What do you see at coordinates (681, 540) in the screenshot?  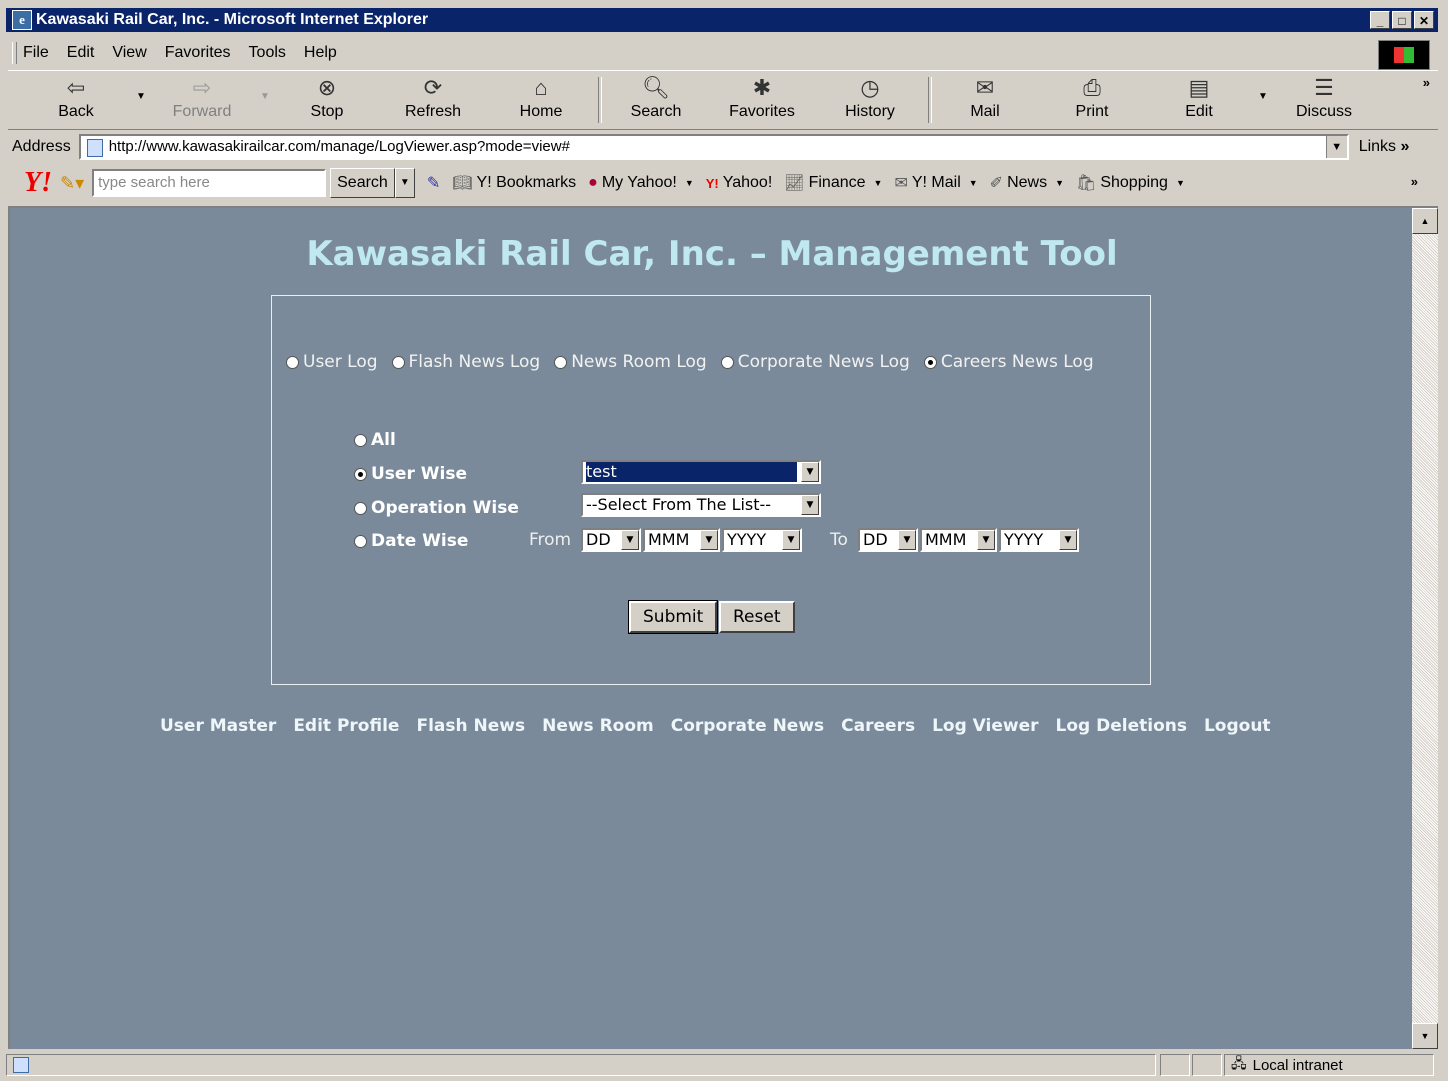 I see `from-month-select: MMM ▼` at bounding box center [681, 540].